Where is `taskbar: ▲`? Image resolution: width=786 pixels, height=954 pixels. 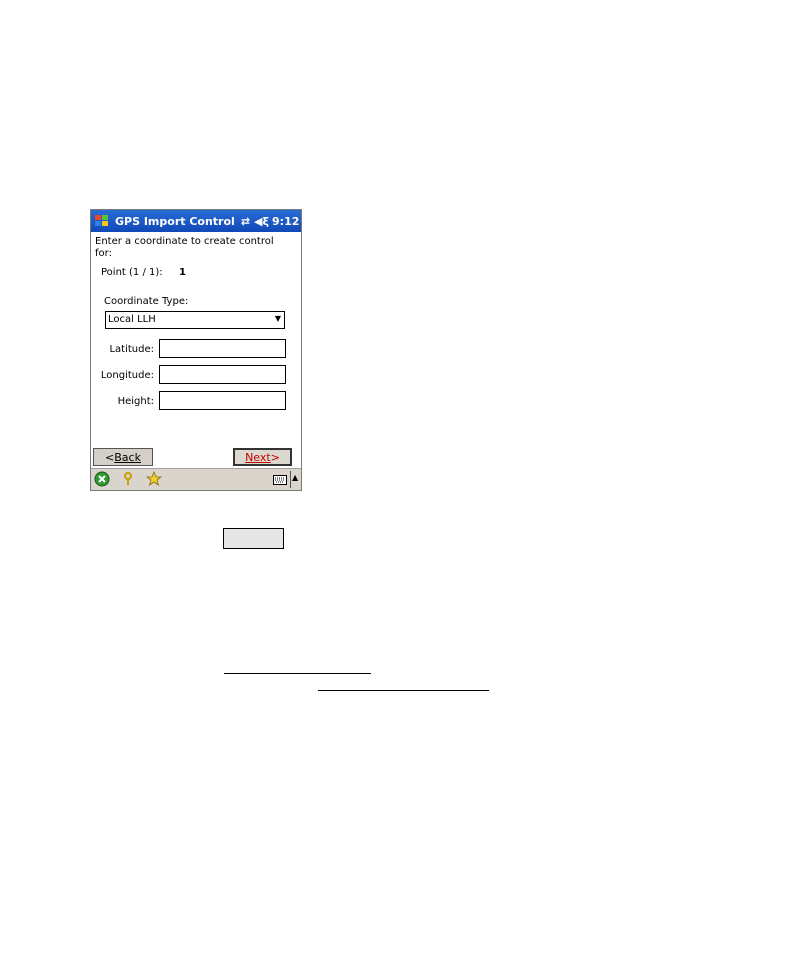 taskbar: ▲ is located at coordinates (196, 479).